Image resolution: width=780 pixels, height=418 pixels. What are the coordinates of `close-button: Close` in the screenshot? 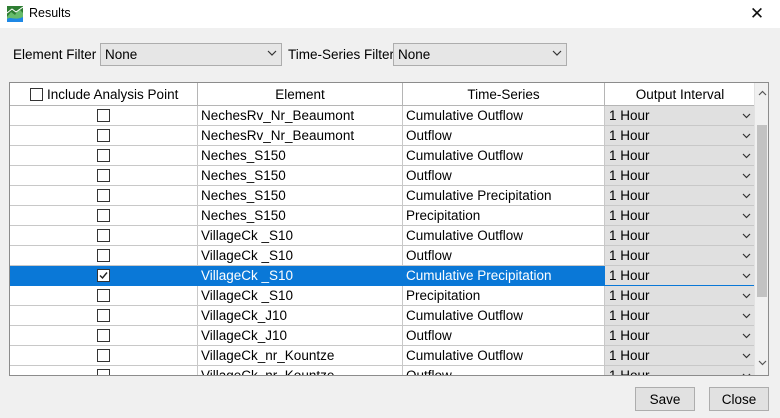 It's located at (739, 399).